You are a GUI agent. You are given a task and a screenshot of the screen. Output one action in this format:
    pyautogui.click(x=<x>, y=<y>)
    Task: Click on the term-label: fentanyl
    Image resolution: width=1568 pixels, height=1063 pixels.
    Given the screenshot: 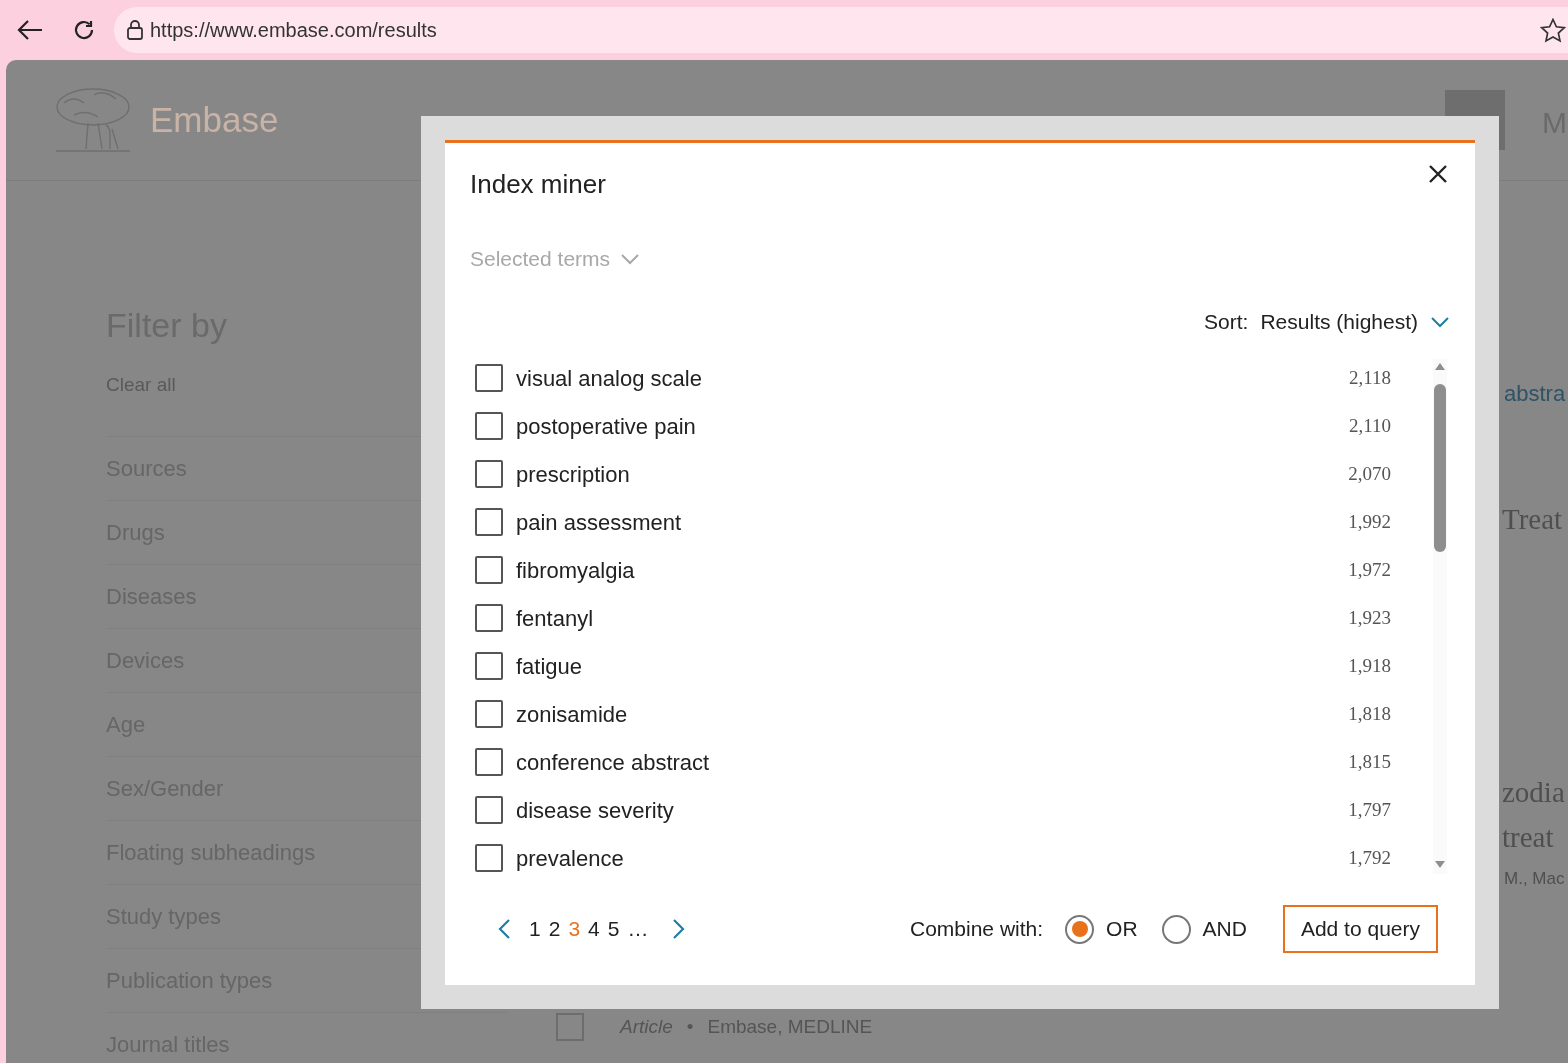 What is the action you would take?
    pyautogui.click(x=555, y=618)
    